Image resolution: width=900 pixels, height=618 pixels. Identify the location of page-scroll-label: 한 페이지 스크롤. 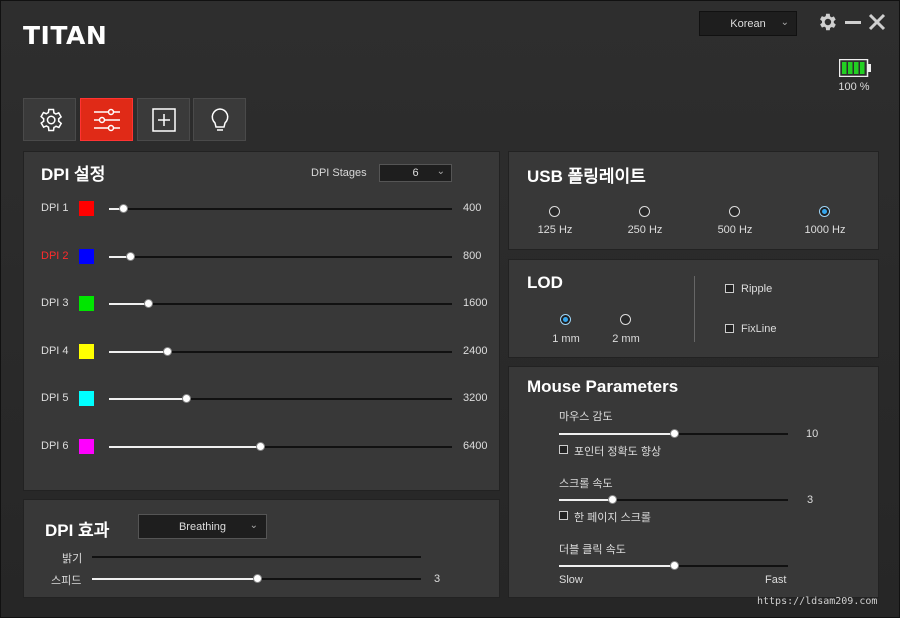
(612, 518).